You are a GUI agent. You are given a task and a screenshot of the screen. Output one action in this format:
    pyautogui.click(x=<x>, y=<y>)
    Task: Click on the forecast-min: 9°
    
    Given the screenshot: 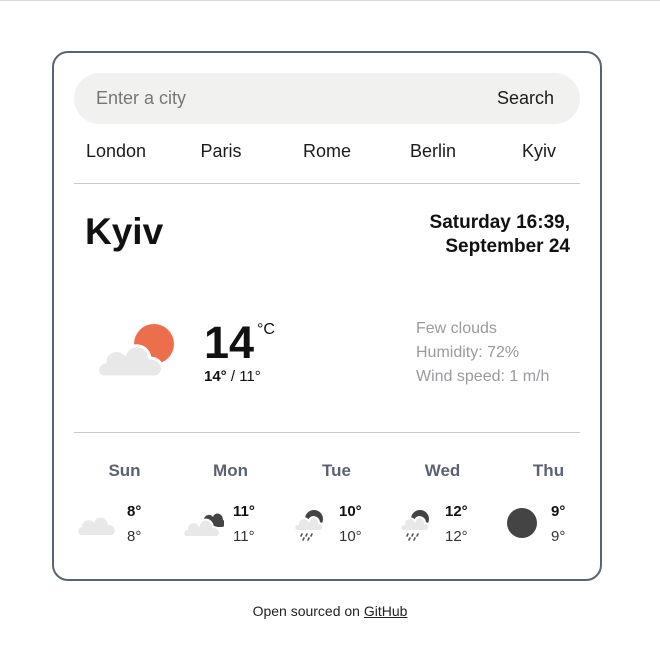 What is the action you would take?
    pyautogui.click(x=558, y=536)
    